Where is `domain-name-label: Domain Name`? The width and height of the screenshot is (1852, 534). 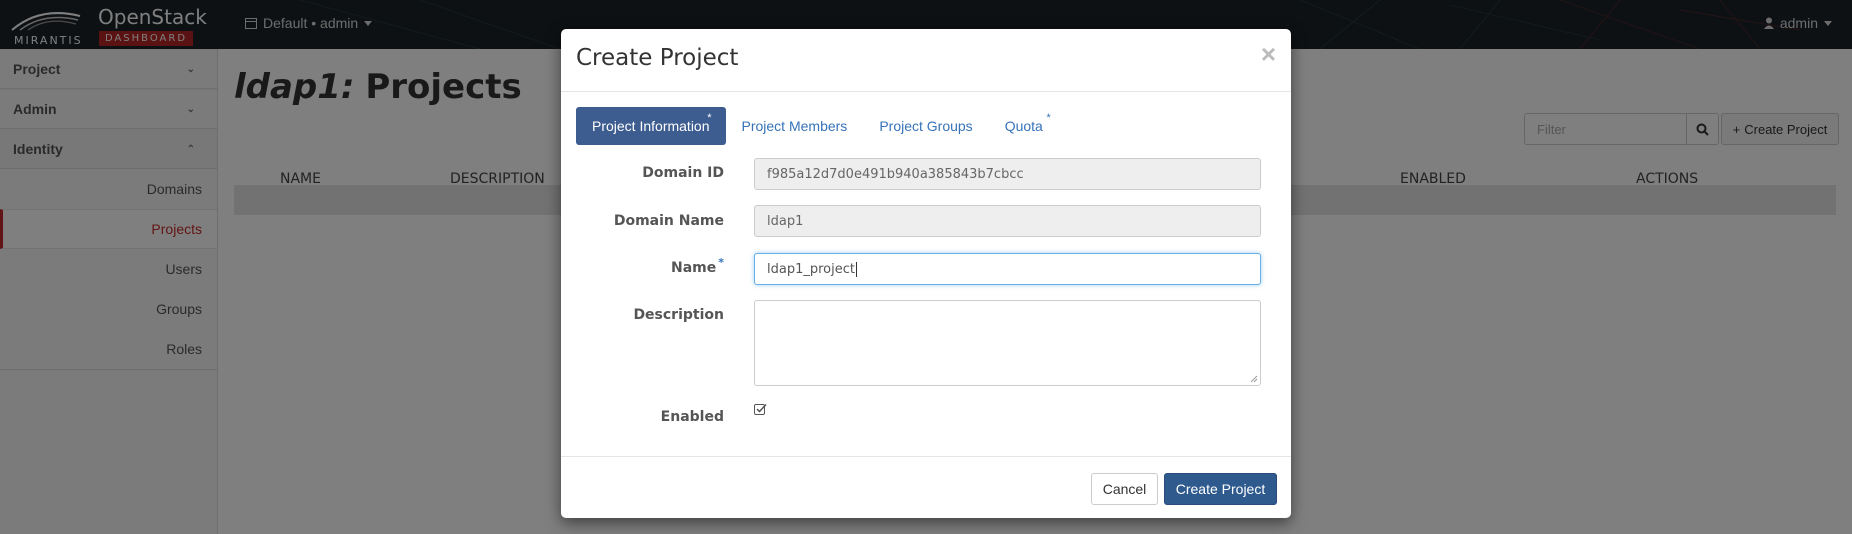
domain-name-label: Domain Name is located at coordinates (668, 221).